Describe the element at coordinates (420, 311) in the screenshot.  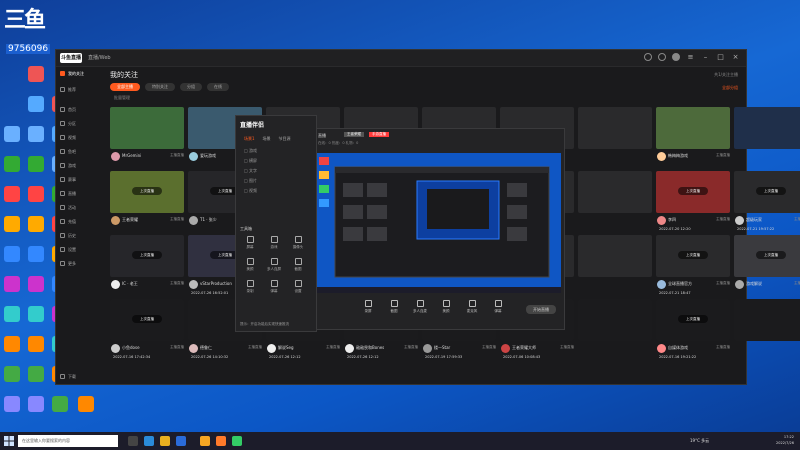
I see `multi-mic-button: 多人连麦` at that location.